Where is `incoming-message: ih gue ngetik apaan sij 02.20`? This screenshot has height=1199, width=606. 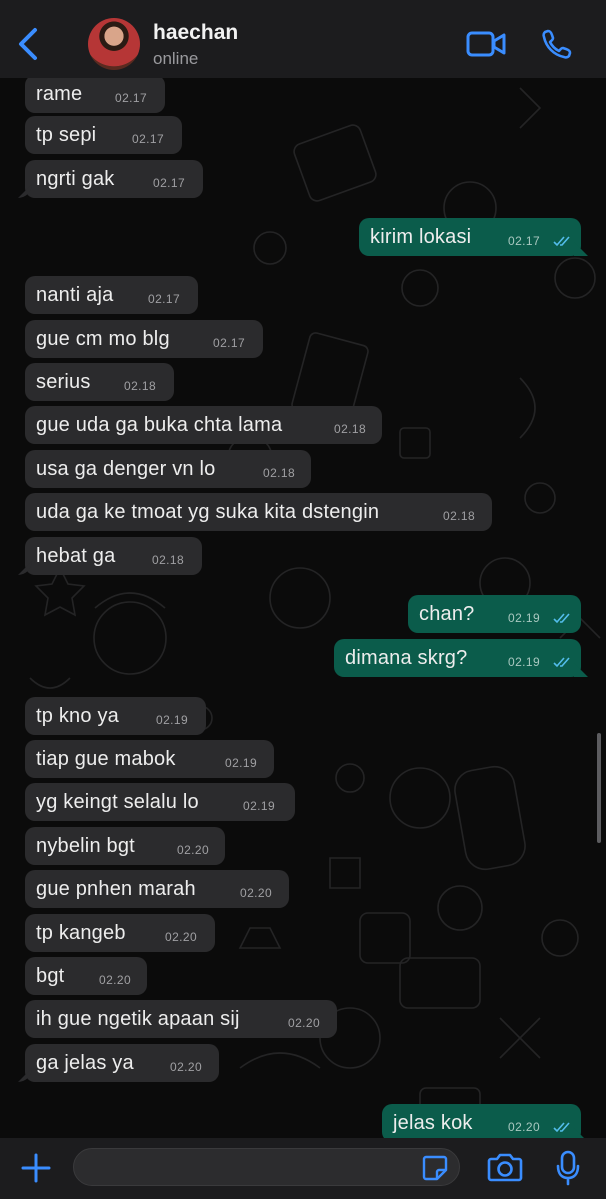 incoming-message: ih gue ngetik apaan sij 02.20 is located at coordinates (181, 1019).